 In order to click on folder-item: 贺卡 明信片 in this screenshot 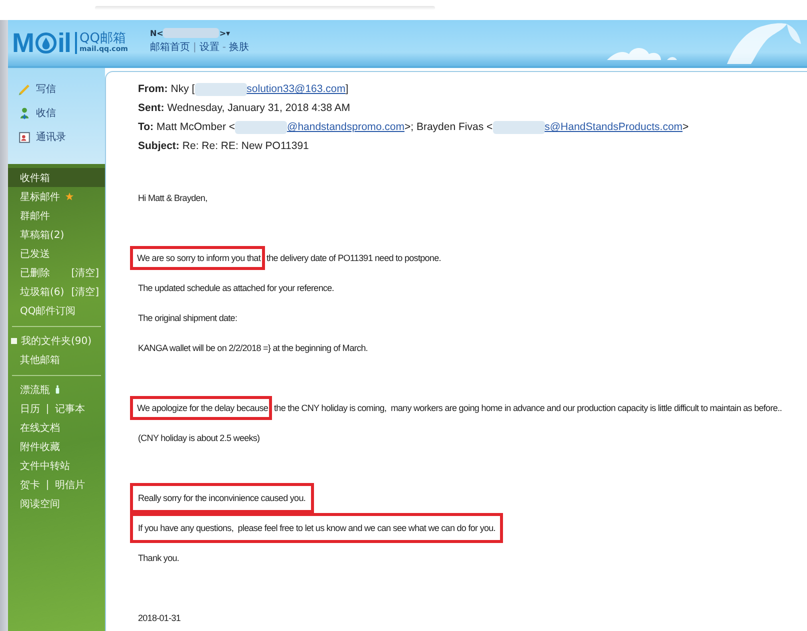, I will do `click(56, 484)`.